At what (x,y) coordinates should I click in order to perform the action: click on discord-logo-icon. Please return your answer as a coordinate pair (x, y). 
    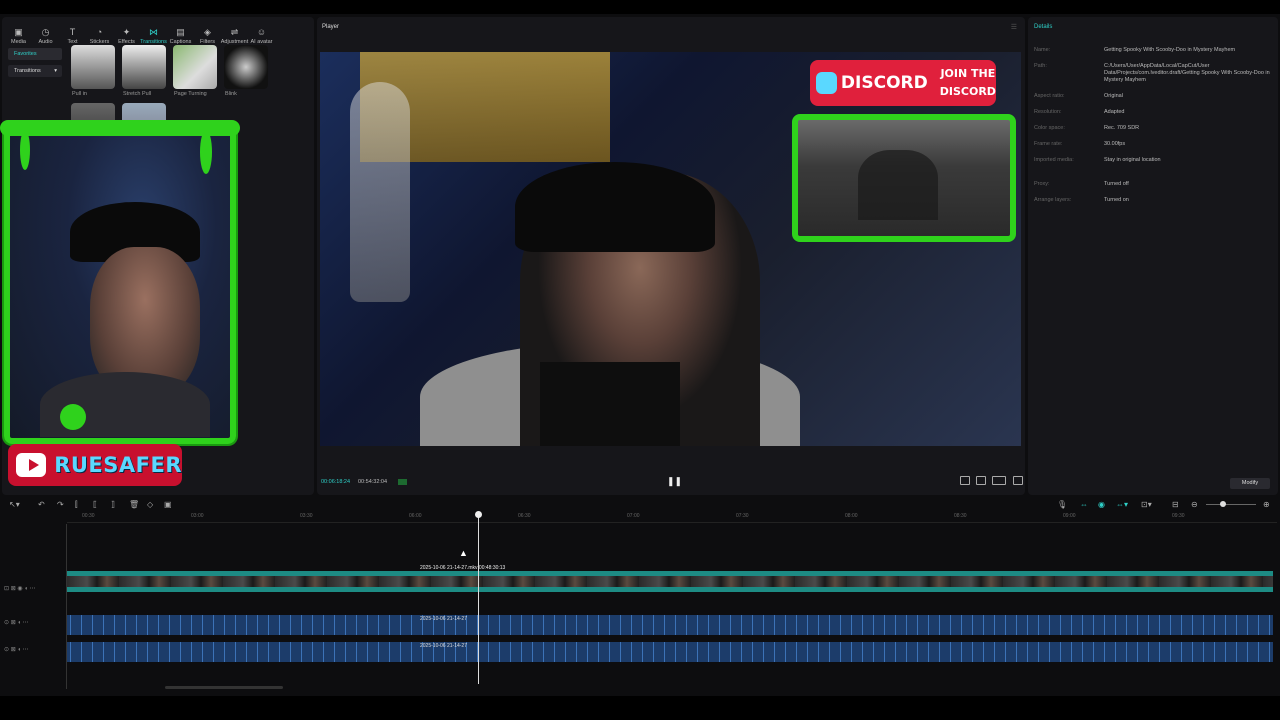
    Looking at the image, I should click on (826, 83).